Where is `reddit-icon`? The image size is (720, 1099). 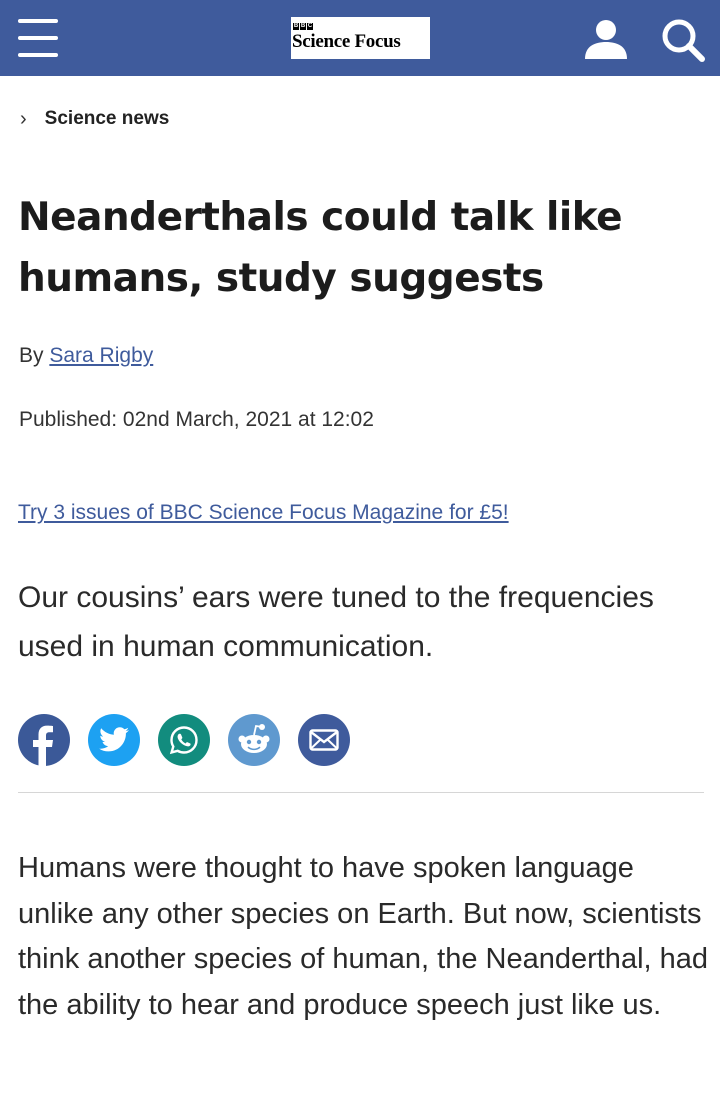 reddit-icon is located at coordinates (254, 738).